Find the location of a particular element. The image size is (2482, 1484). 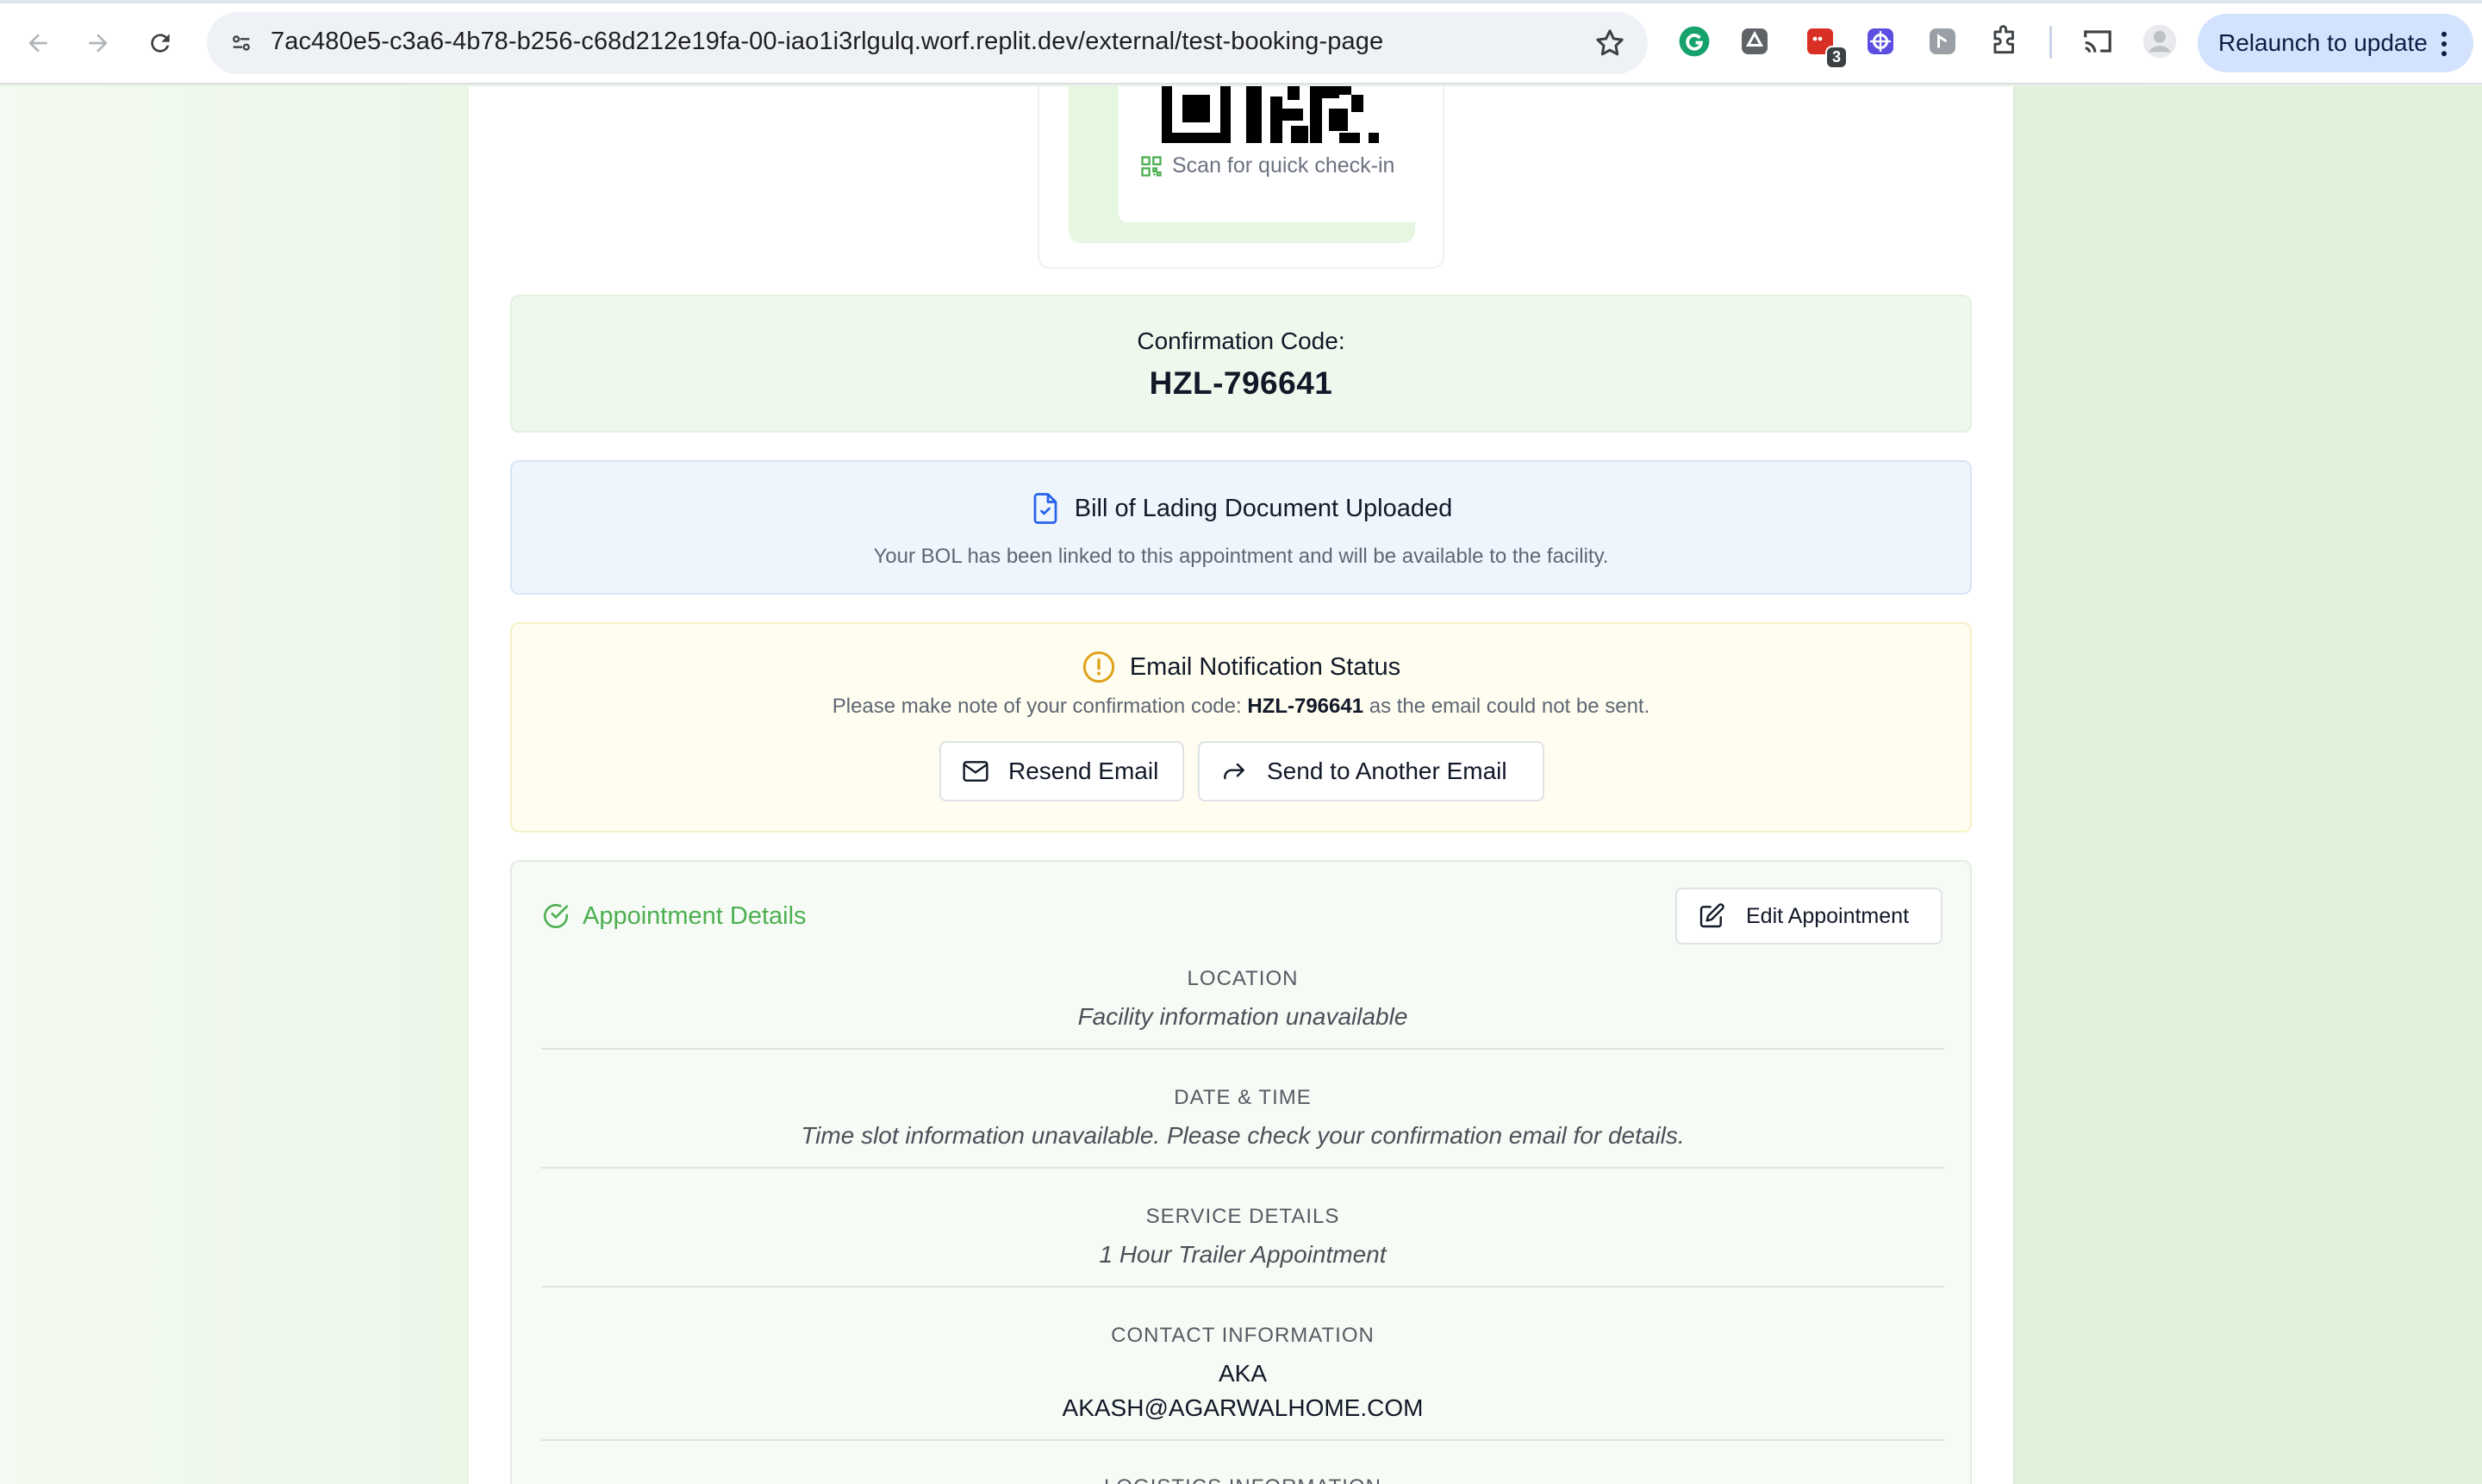

forward-icon is located at coordinates (98, 44).